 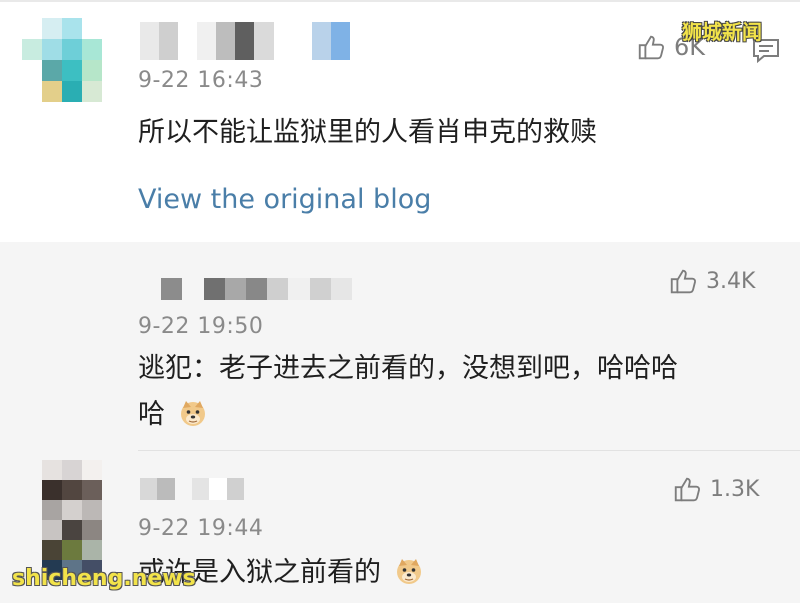 I want to click on reply-timestamp: 9-22 19:50, so click(x=201, y=326).